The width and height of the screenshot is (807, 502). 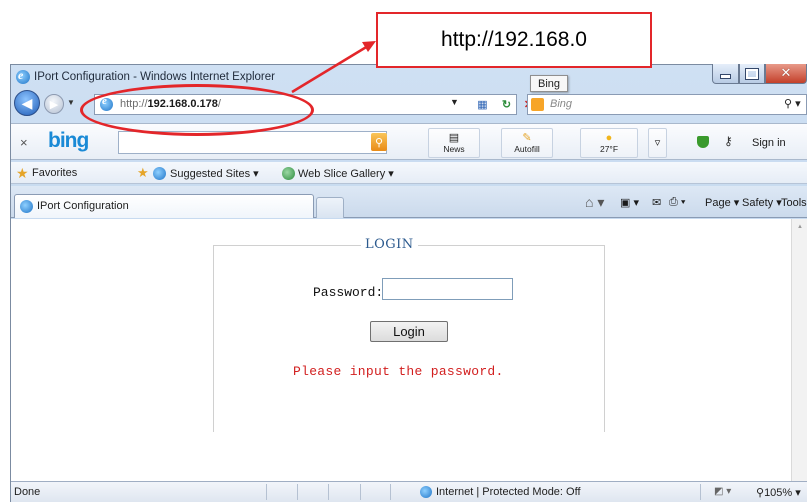 What do you see at coordinates (514, 40) in the screenshot?
I see `url-callout: http://192.168.0` at bounding box center [514, 40].